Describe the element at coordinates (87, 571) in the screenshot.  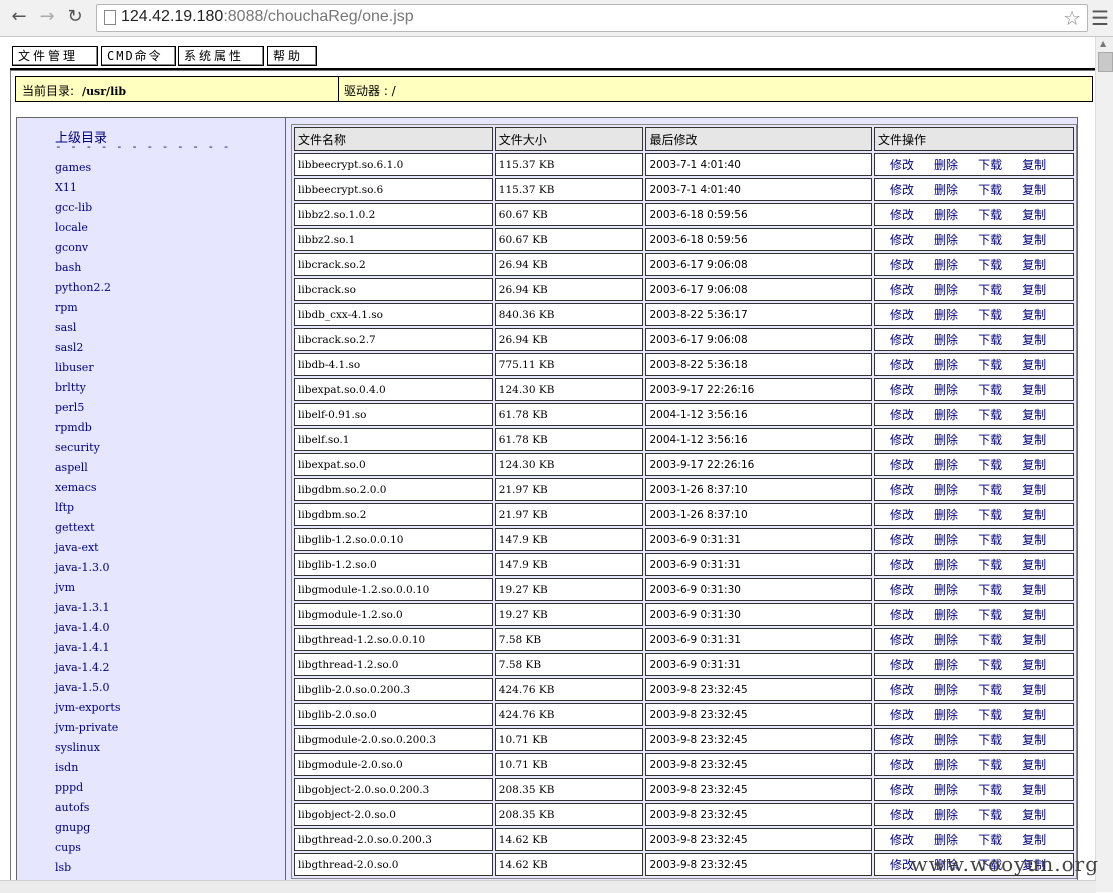
I see `directory-link: java-1.3.0` at that location.